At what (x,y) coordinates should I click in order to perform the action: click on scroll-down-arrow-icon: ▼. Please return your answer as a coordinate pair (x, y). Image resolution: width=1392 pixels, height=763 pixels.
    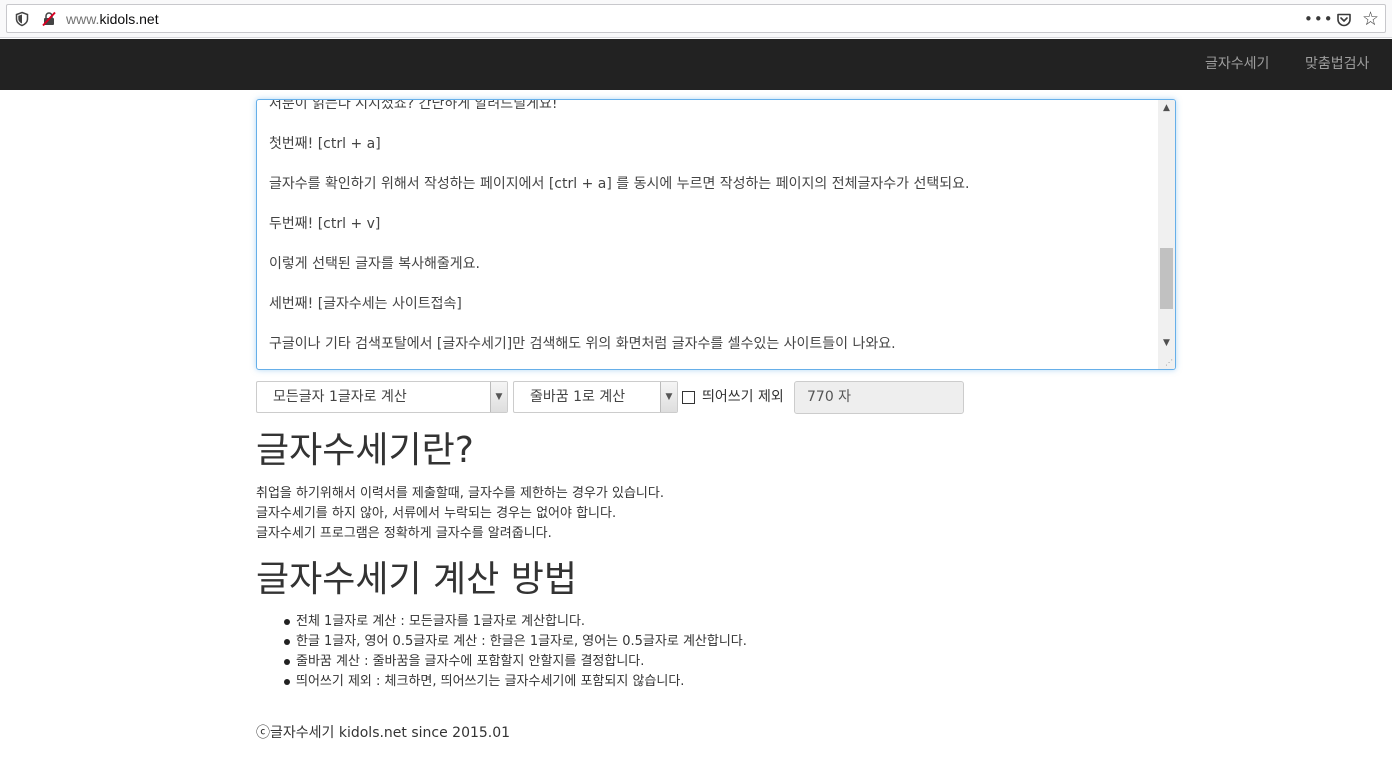
    Looking at the image, I should click on (1166, 343).